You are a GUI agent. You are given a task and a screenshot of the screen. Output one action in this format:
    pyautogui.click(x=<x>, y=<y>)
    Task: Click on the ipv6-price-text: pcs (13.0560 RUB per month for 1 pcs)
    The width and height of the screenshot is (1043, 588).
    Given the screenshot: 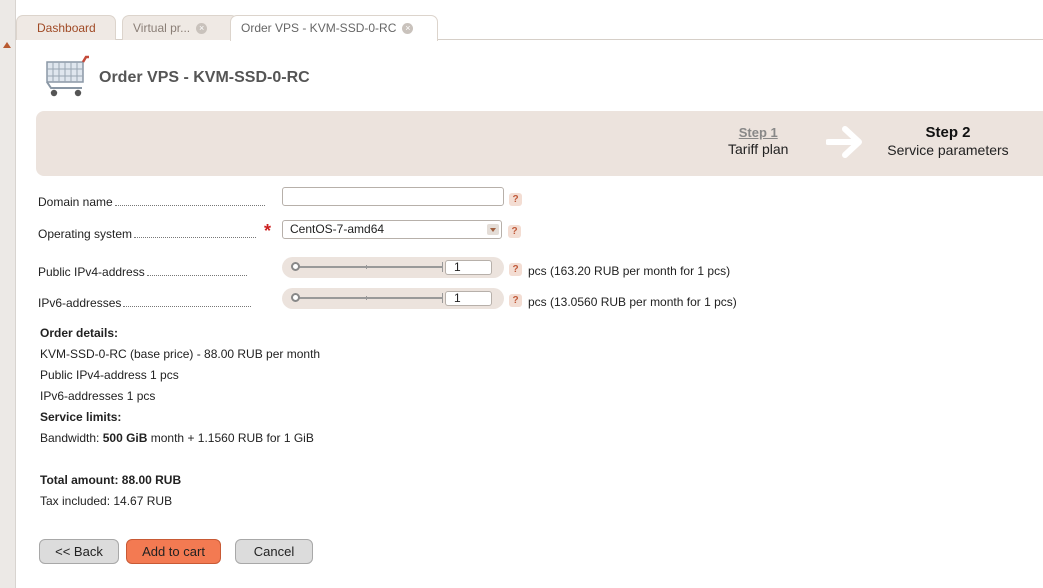 What is the action you would take?
    pyautogui.click(x=632, y=302)
    